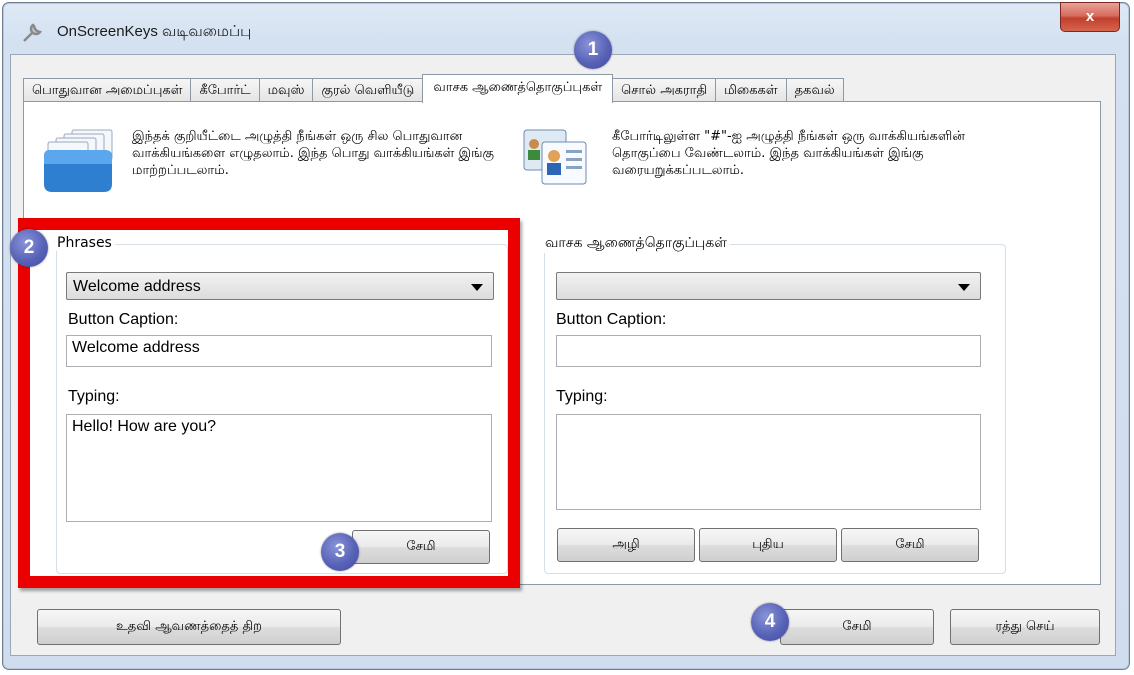  Describe the element at coordinates (910, 545) in the screenshot. I see `command-save-button: சேமி` at that location.